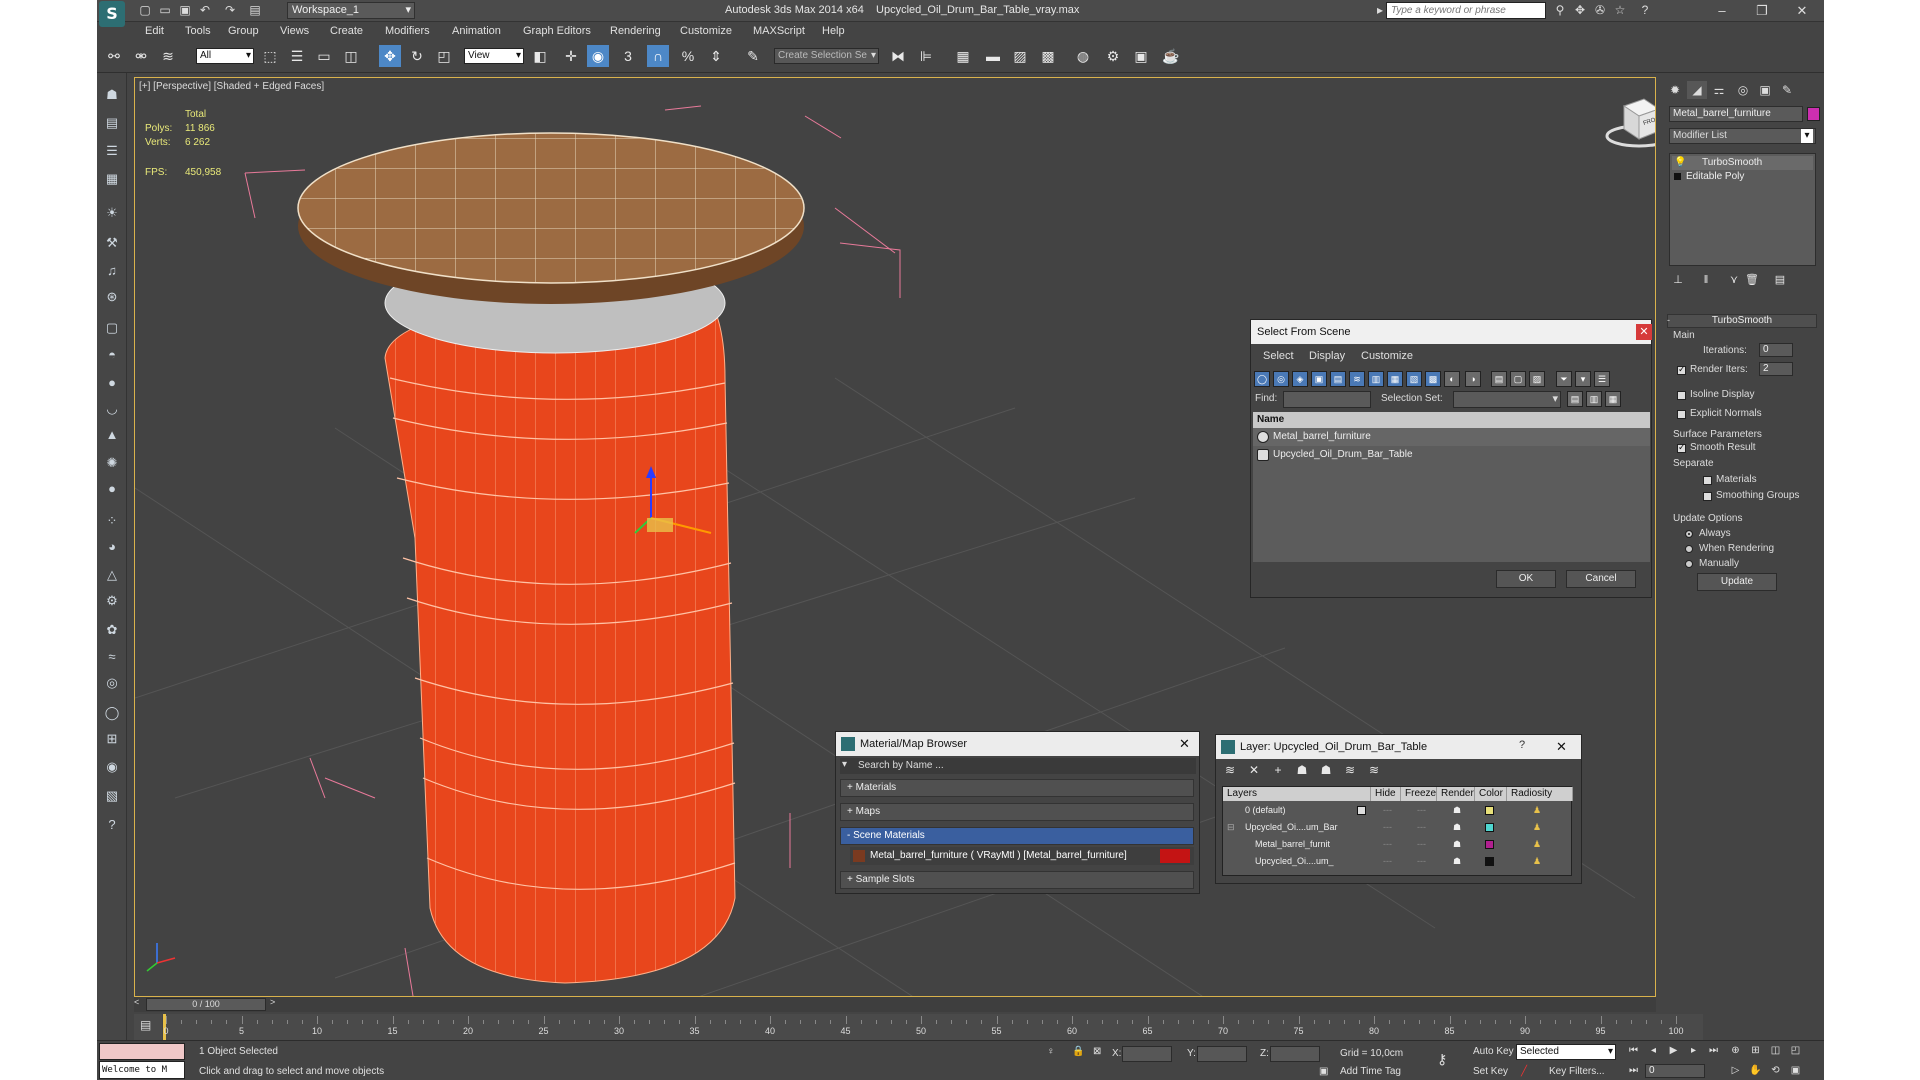 This screenshot has width=1920, height=1080. Describe the element at coordinates (1278, 356) in the screenshot. I see `sfs-menu-select: Select` at that location.